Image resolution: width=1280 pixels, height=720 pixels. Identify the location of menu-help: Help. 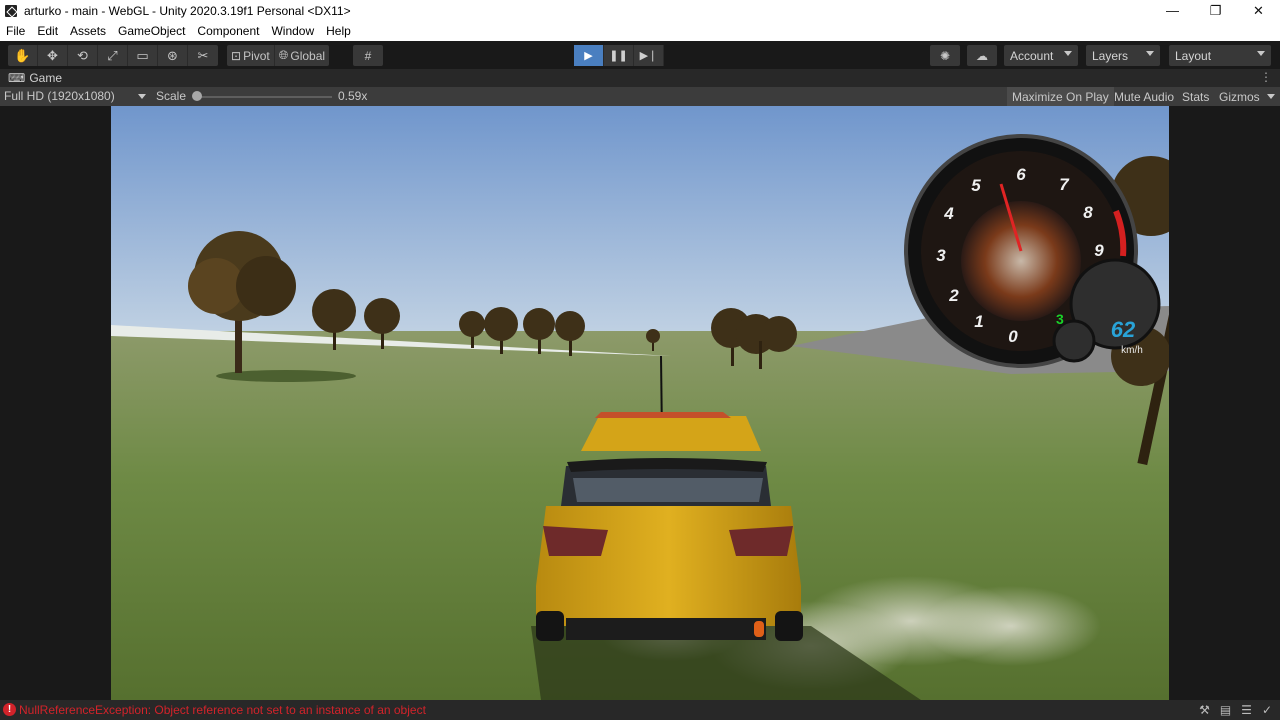
(338, 31).